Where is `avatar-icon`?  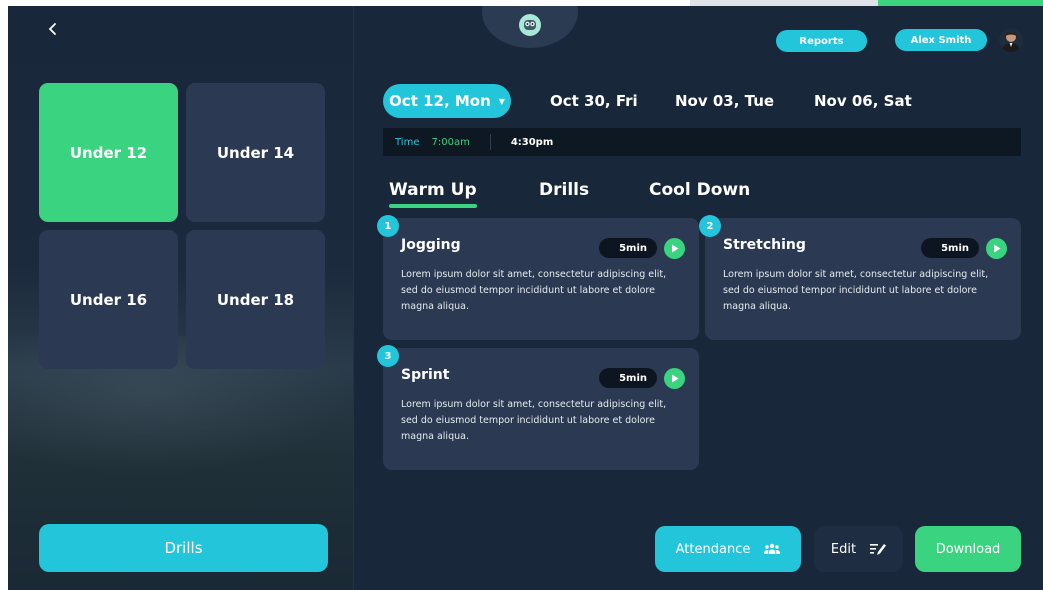 avatar-icon is located at coordinates (1011, 42).